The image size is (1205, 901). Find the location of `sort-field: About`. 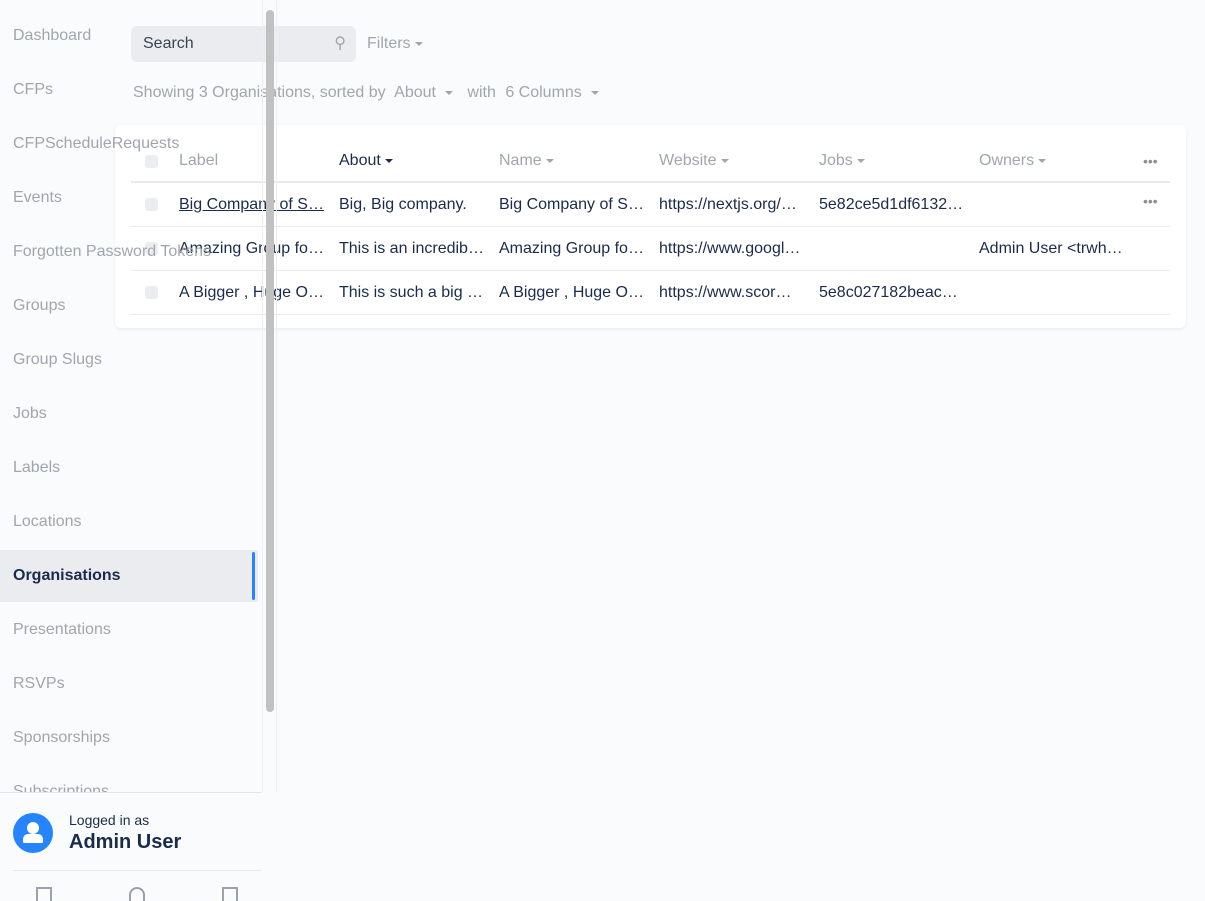

sort-field: About is located at coordinates (415, 92).